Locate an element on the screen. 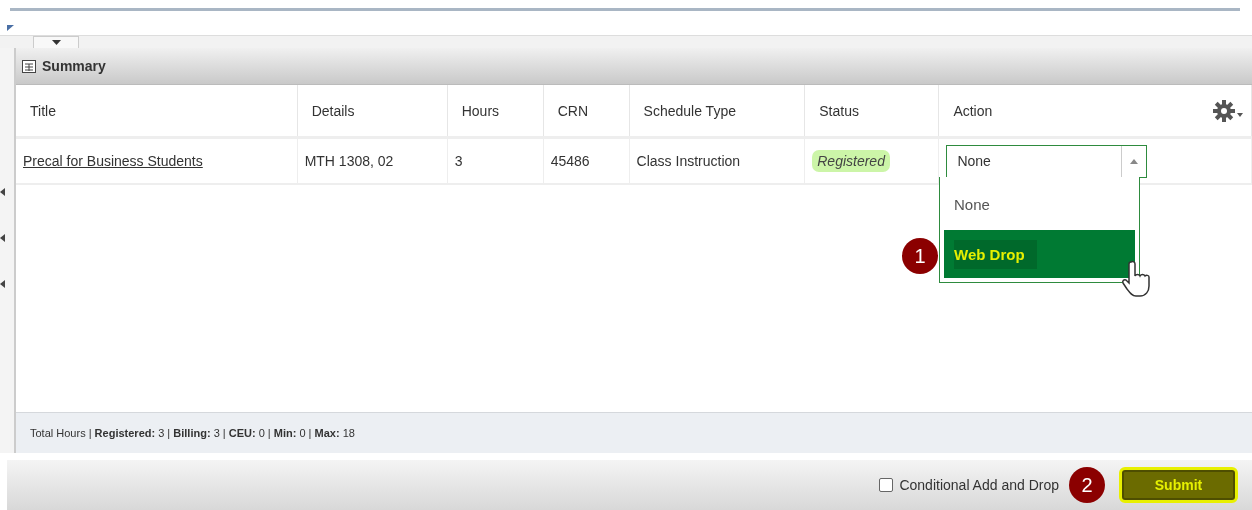 Image resolution: width=1252 pixels, height=510 pixels. dropdown-tab is located at coordinates (56, 42).